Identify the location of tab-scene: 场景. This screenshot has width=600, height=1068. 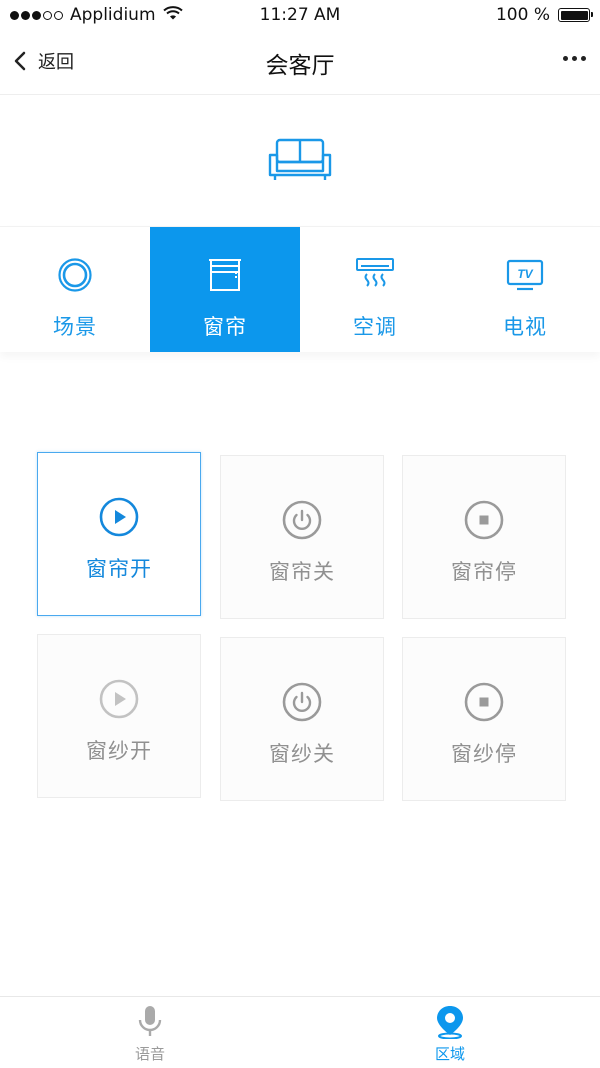
(75, 289).